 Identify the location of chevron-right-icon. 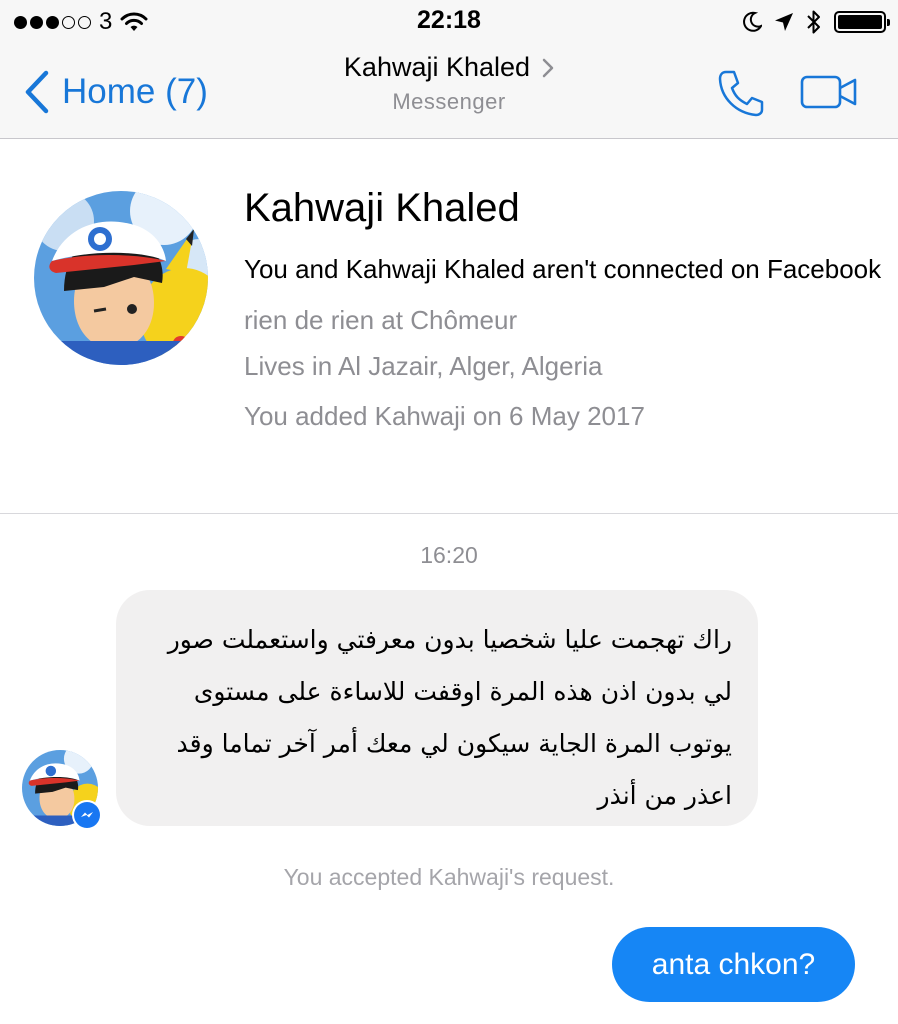
(548, 67).